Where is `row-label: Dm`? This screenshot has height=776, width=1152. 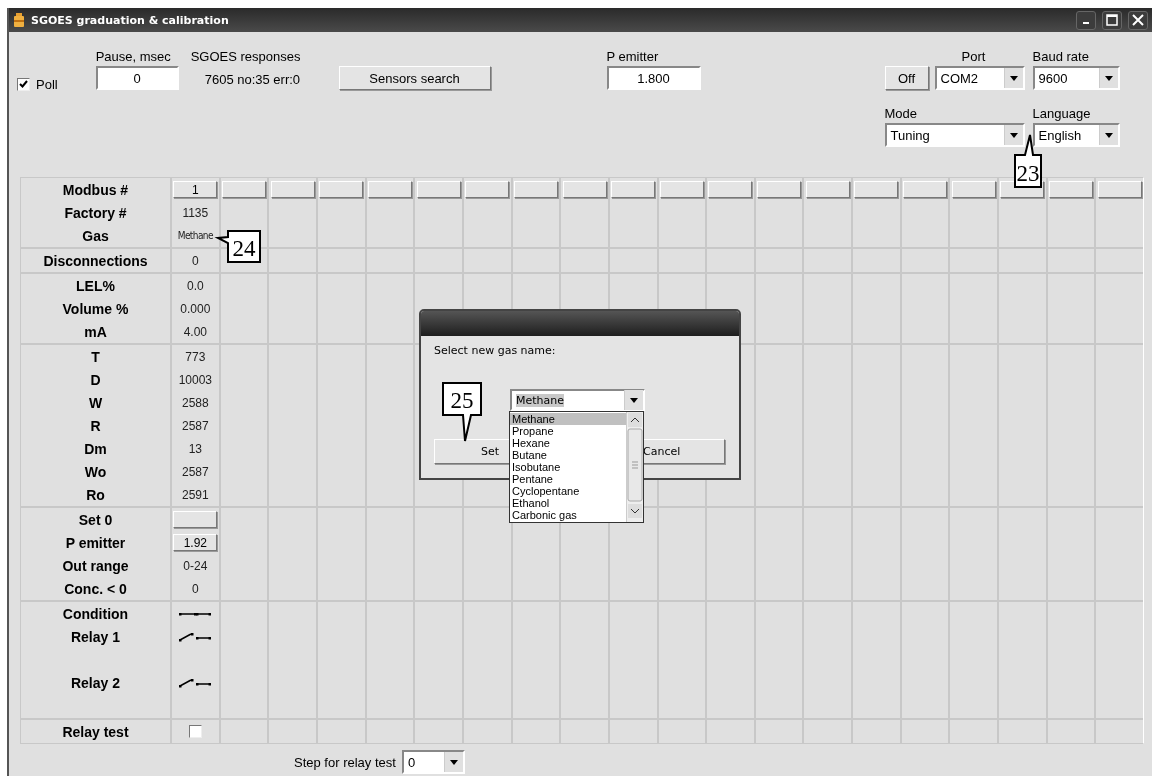
row-label: Dm is located at coordinates (95, 448).